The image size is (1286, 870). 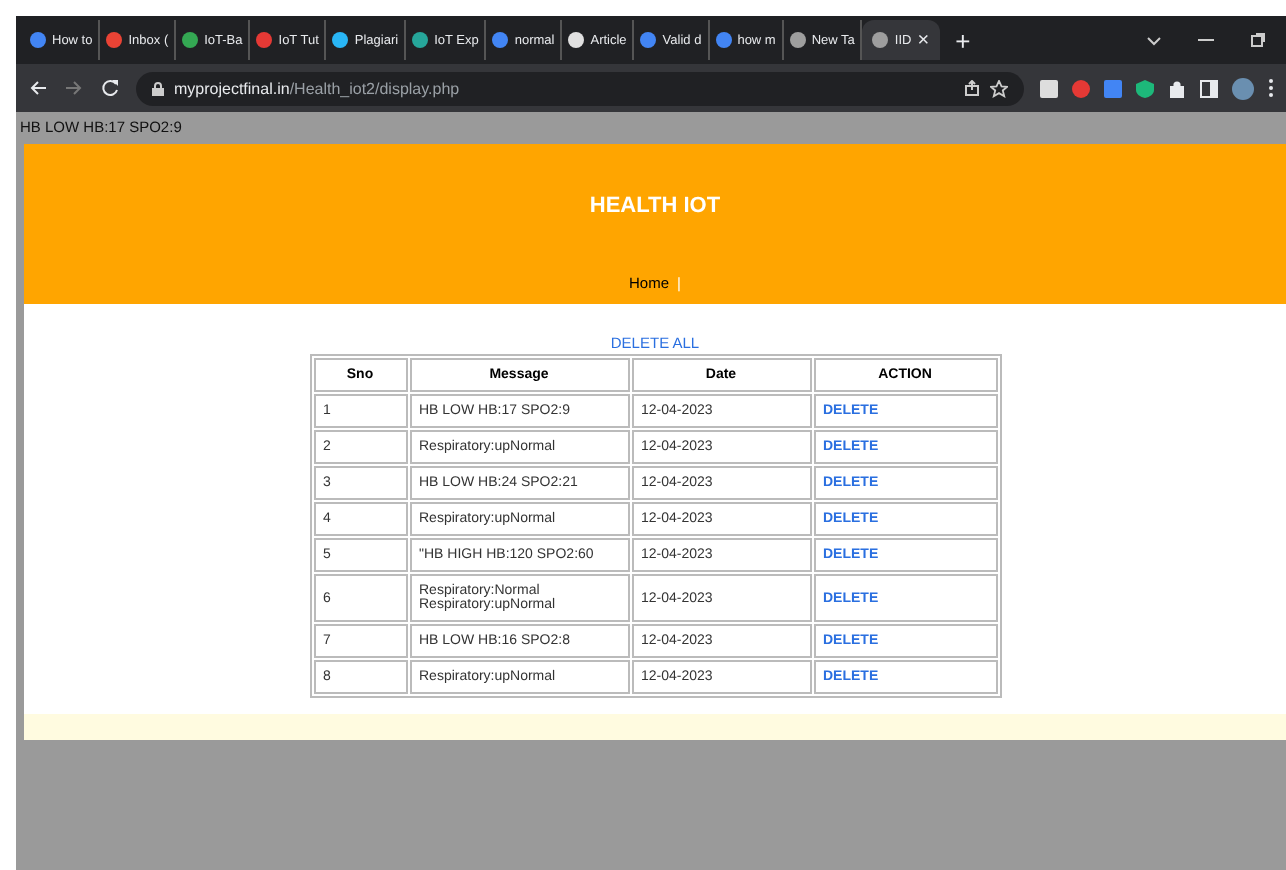 I want to click on star-icon, so click(x=999, y=88).